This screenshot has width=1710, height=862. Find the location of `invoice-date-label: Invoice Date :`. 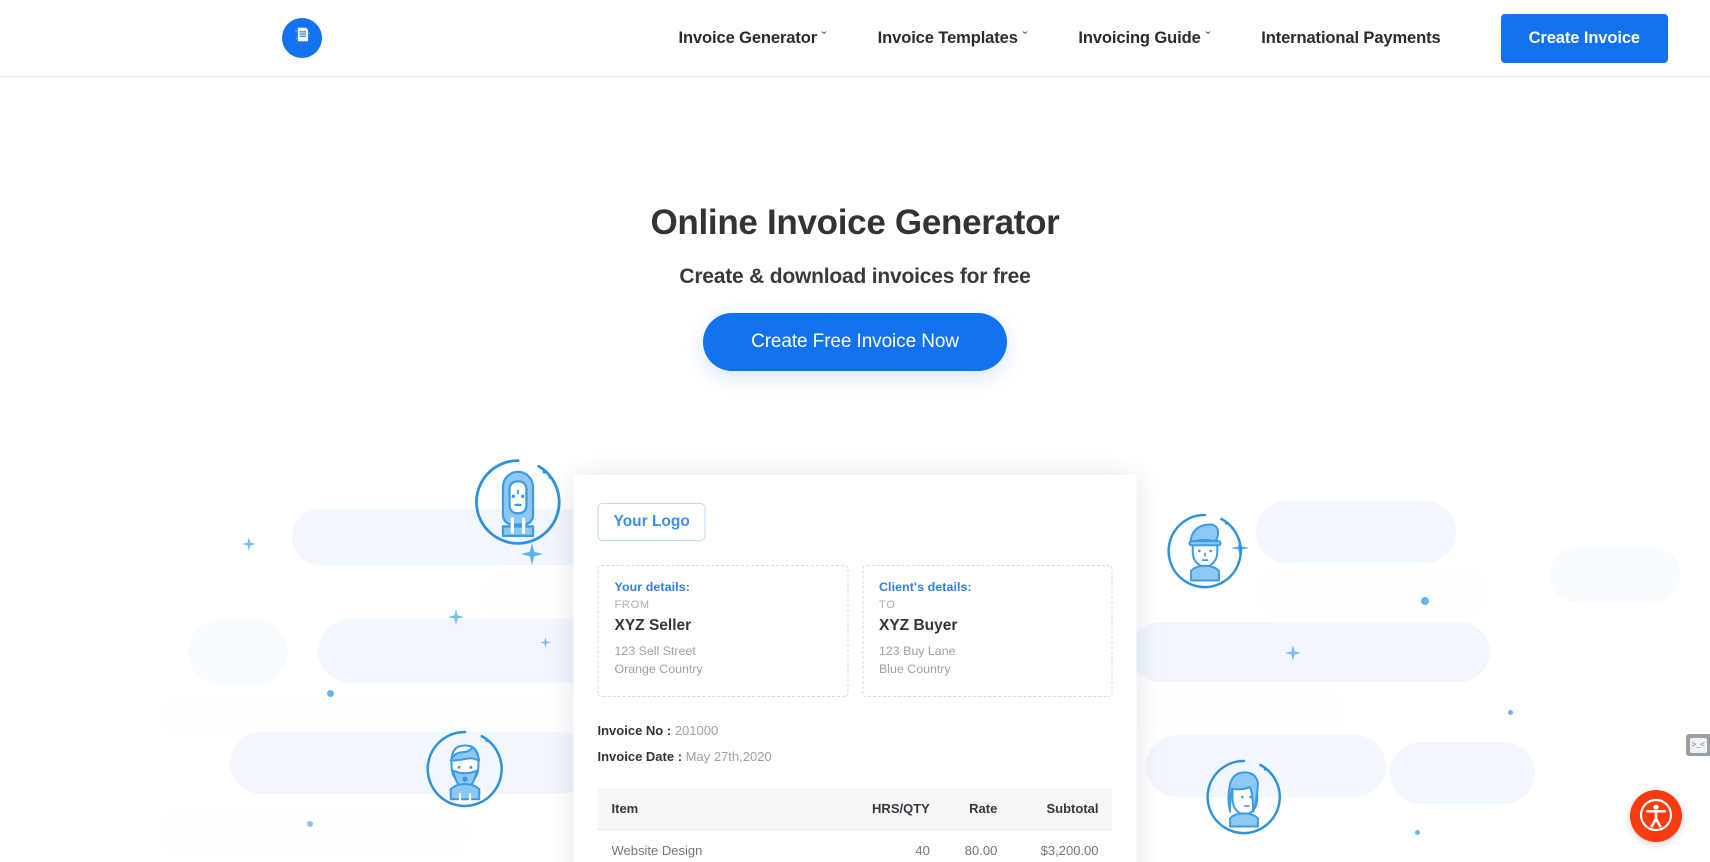

invoice-date-label: Invoice Date : is located at coordinates (640, 756).